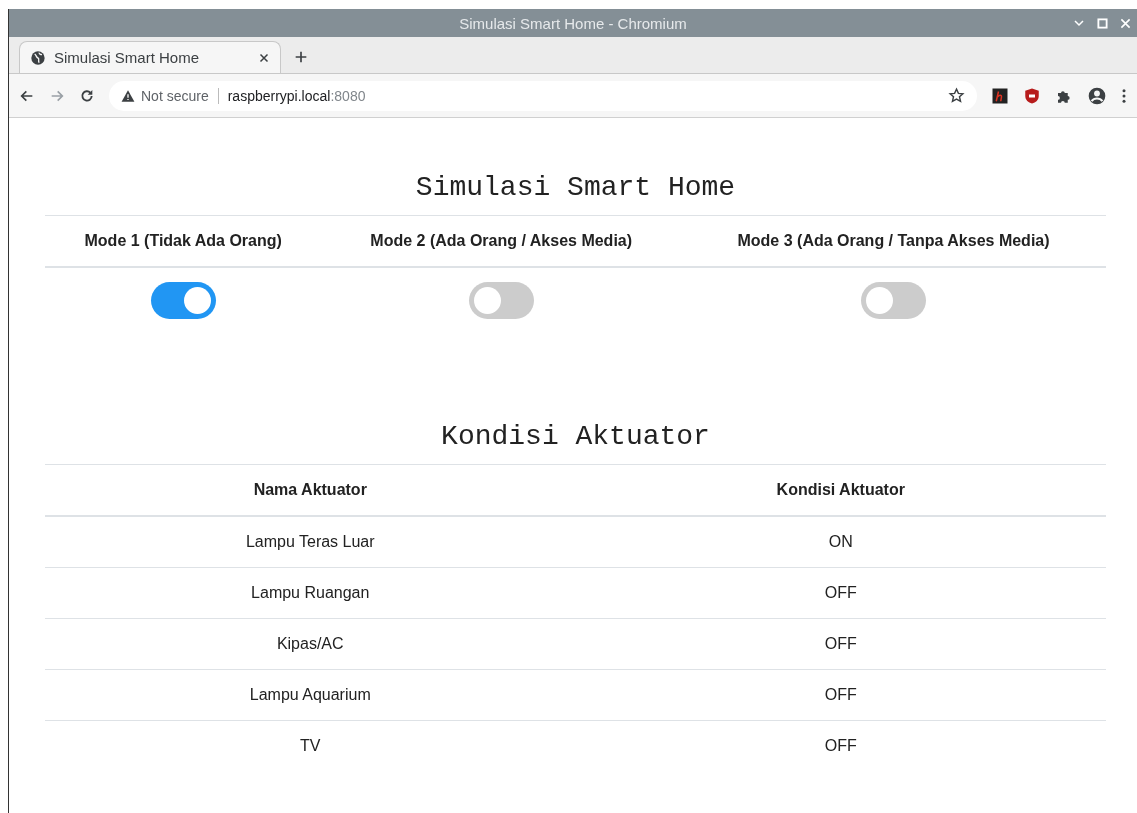 The image size is (1137, 813). I want to click on column-header: Kondisi Aktuator, so click(840, 490).